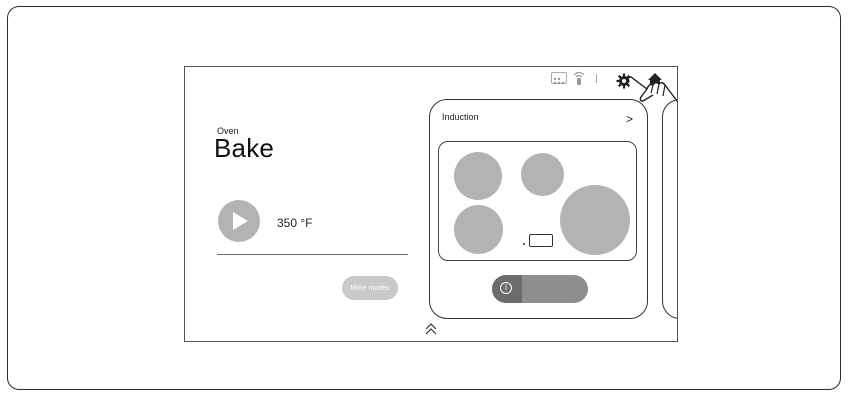  I want to click on chevron-right-icon: >, so click(629, 119).